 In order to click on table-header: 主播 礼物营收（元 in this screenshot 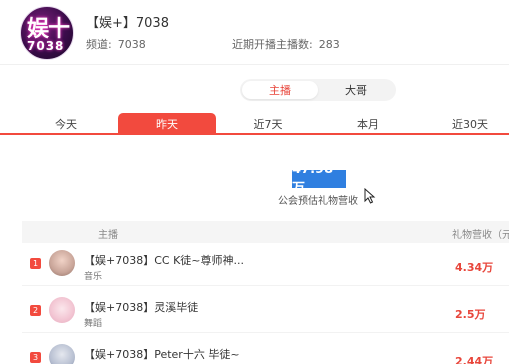, I will do `click(265, 232)`.